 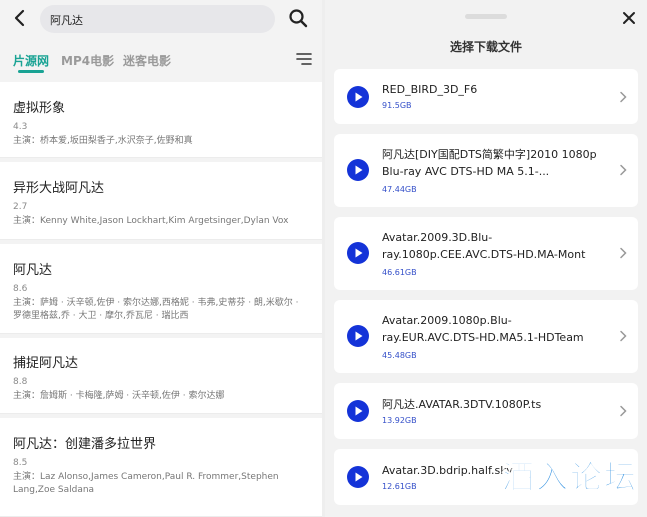 What do you see at coordinates (103, 141) in the screenshot?
I see `result-cast: 主演：桥本爱,坂田梨香子,水沢奈子,佐野和真` at bounding box center [103, 141].